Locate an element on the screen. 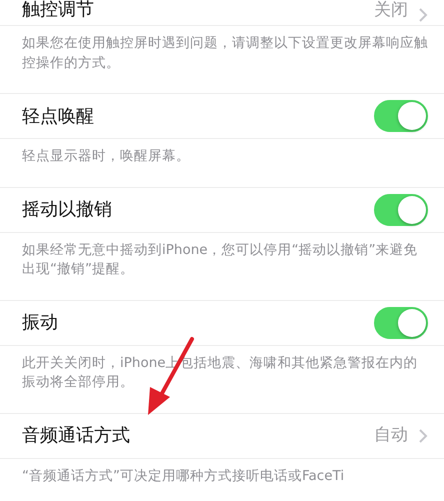 The width and height of the screenshot is (444, 501). setting-value: 关闭 is located at coordinates (391, 11).